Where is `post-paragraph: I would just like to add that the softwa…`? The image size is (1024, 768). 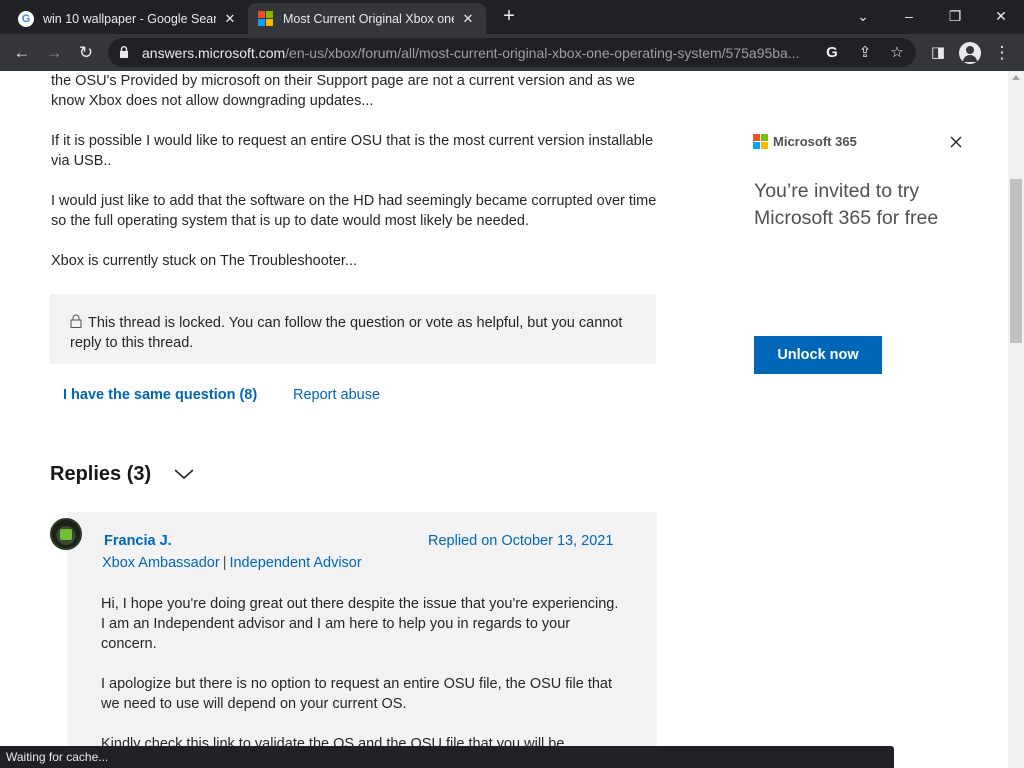 post-paragraph: I would just like to add that the softwa… is located at coordinates (354, 211).